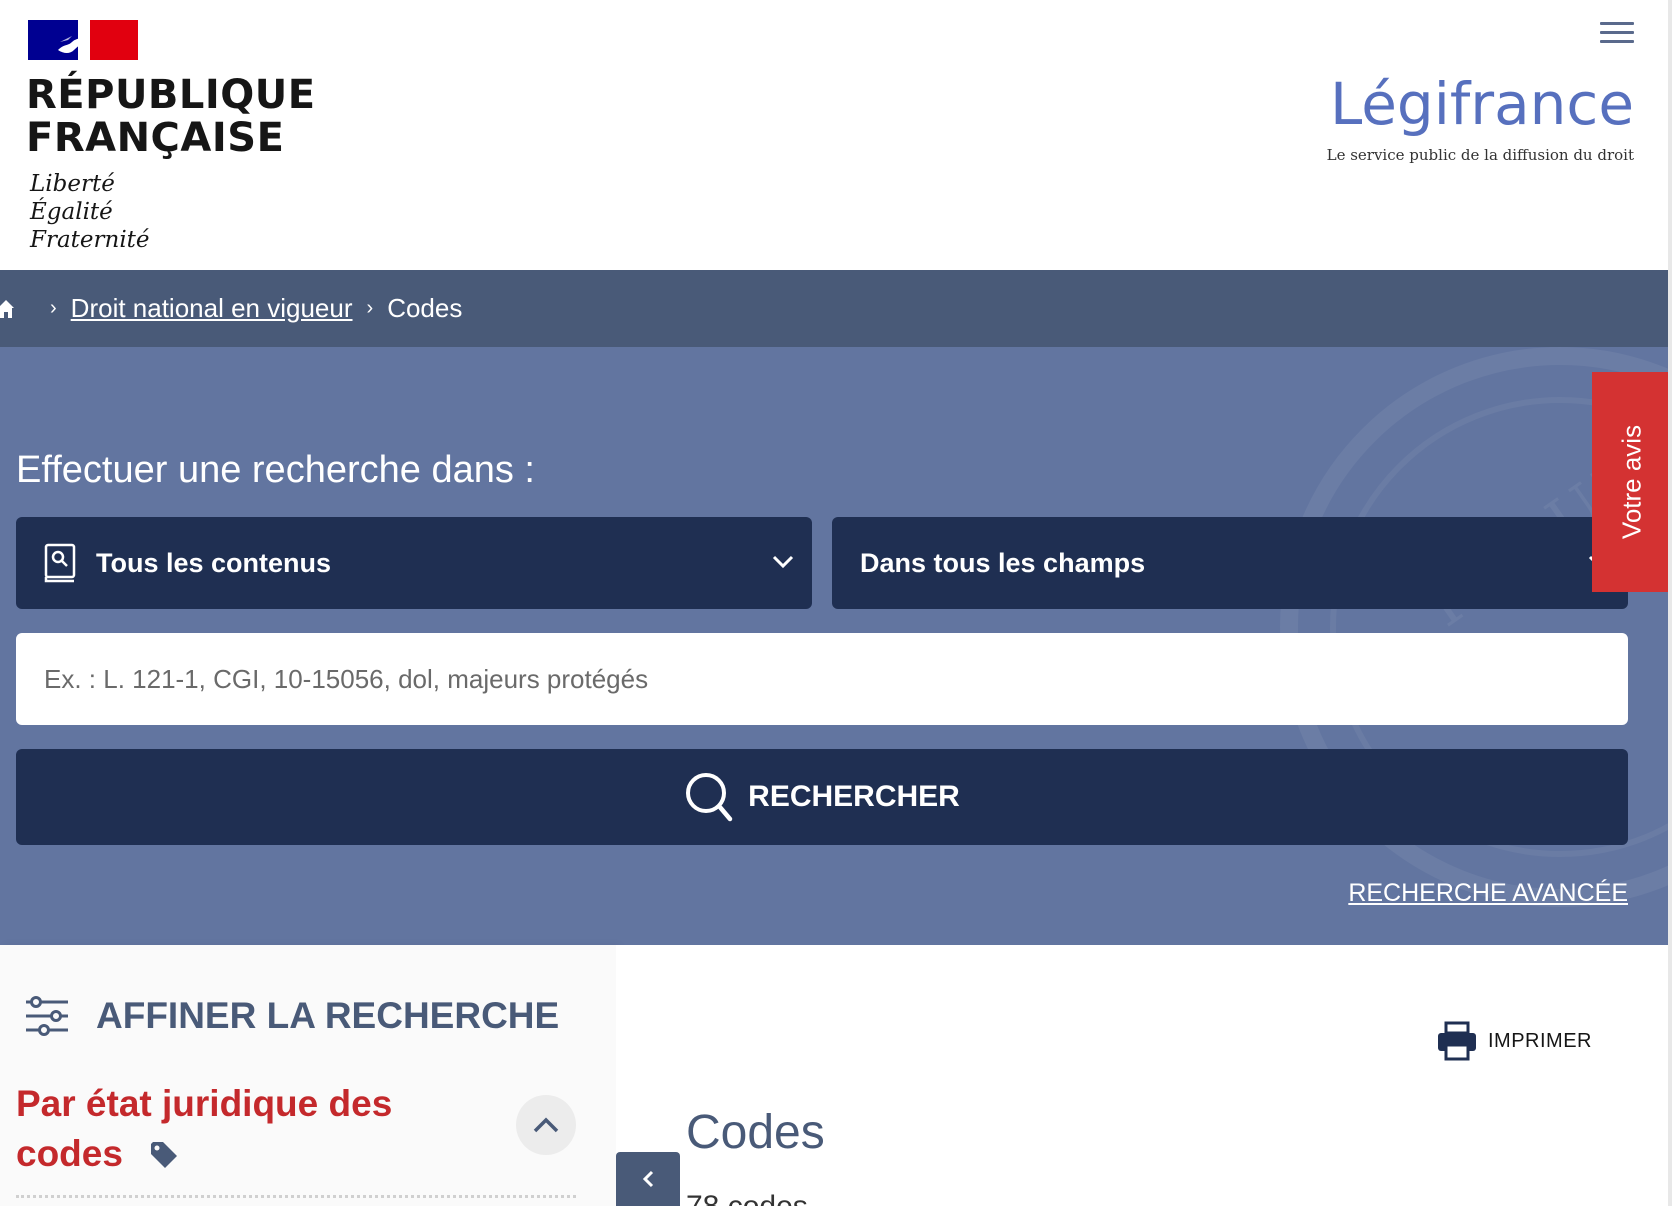 The image size is (1672, 1206). I want to click on content-select-value: Tous les contenus, so click(214, 562).